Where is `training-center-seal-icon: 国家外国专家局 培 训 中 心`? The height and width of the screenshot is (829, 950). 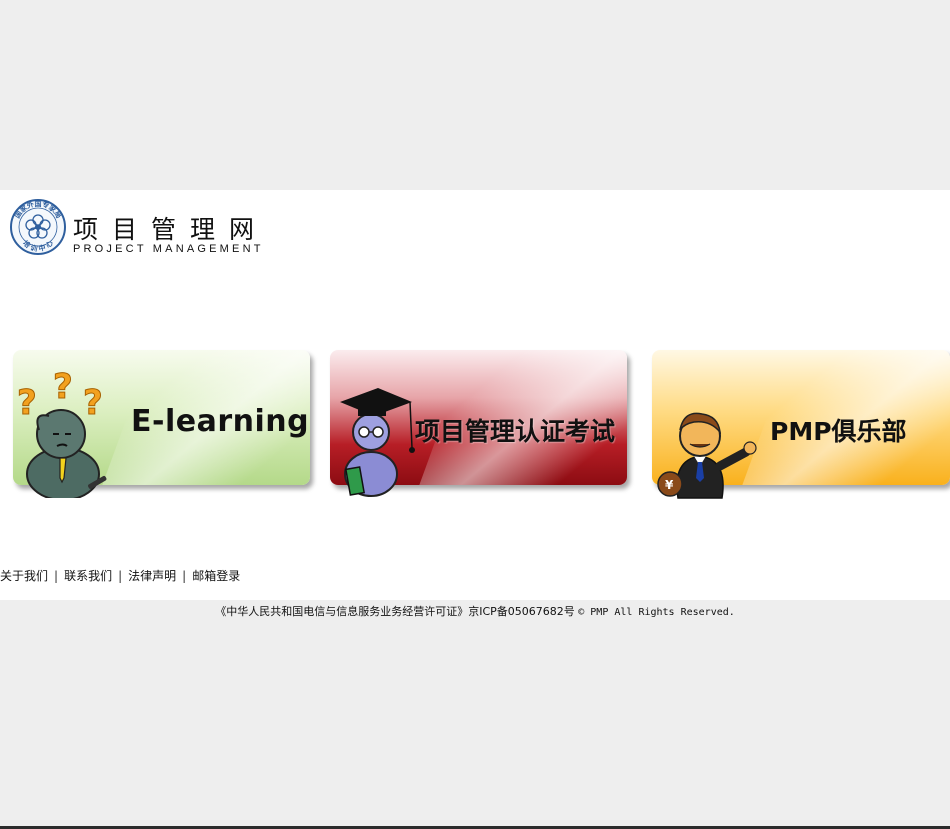 training-center-seal-icon: 国家外国专家局 培 训 中 心 is located at coordinates (38, 227).